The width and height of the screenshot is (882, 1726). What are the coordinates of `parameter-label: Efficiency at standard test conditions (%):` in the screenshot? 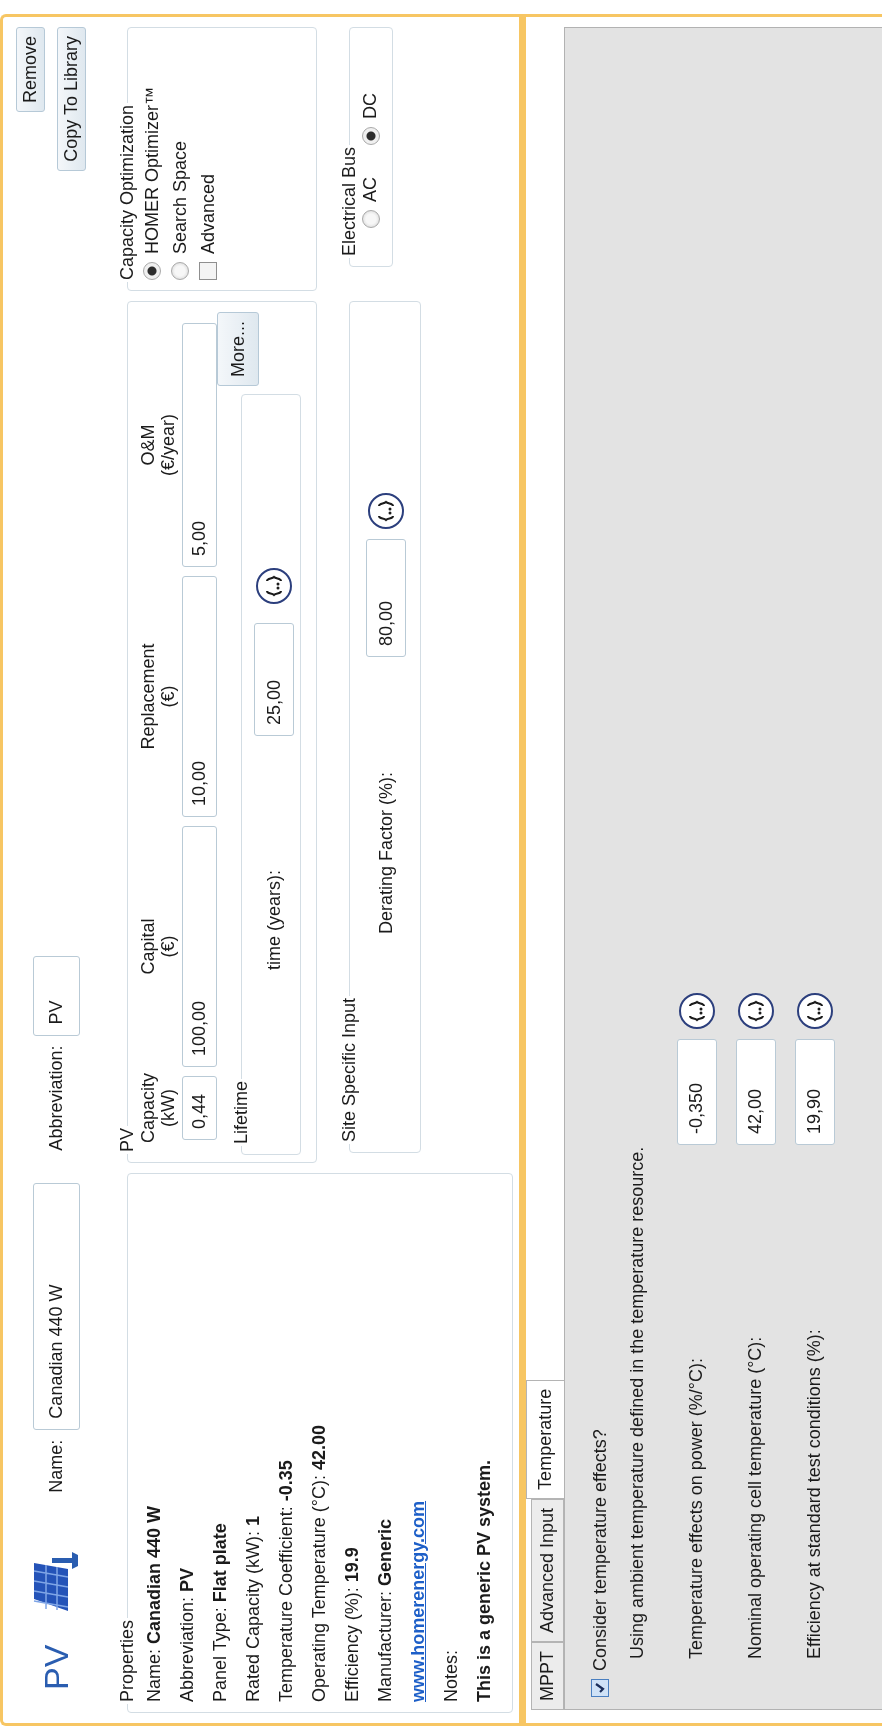 It's located at (814, 1493).